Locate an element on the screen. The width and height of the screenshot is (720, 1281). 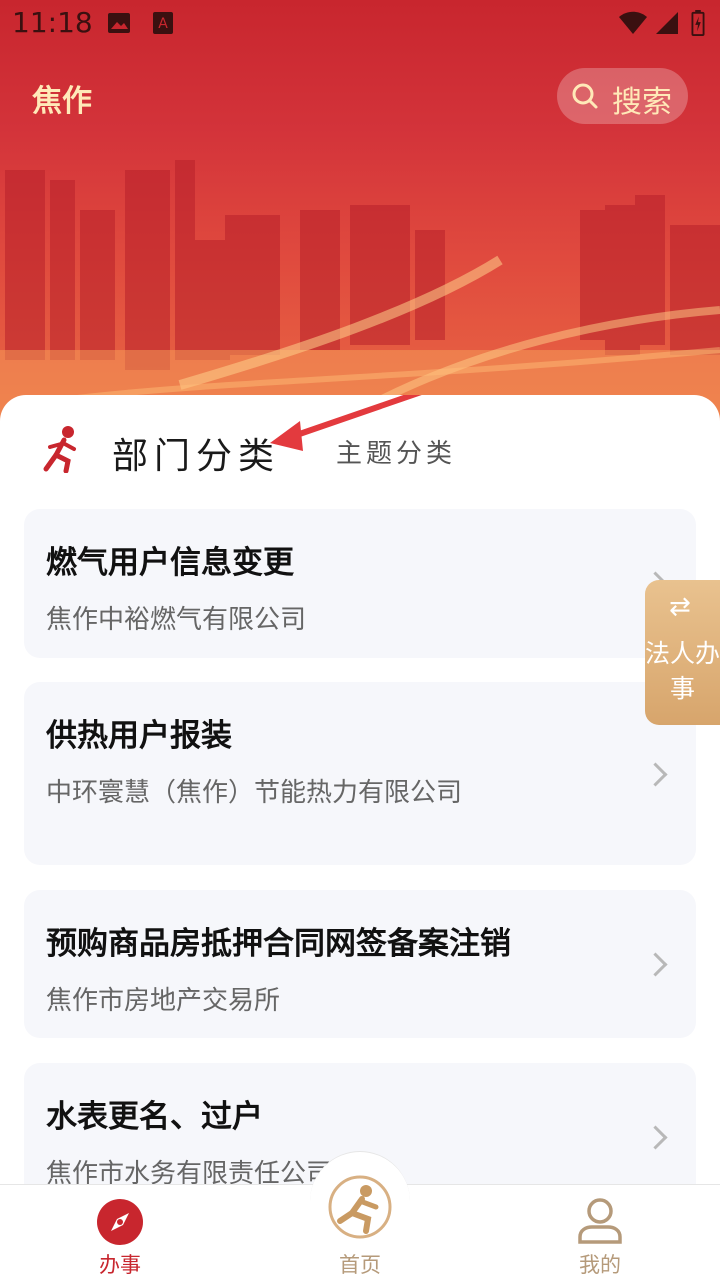
status-bar: 11:18 A is located at coordinates (360, 24).